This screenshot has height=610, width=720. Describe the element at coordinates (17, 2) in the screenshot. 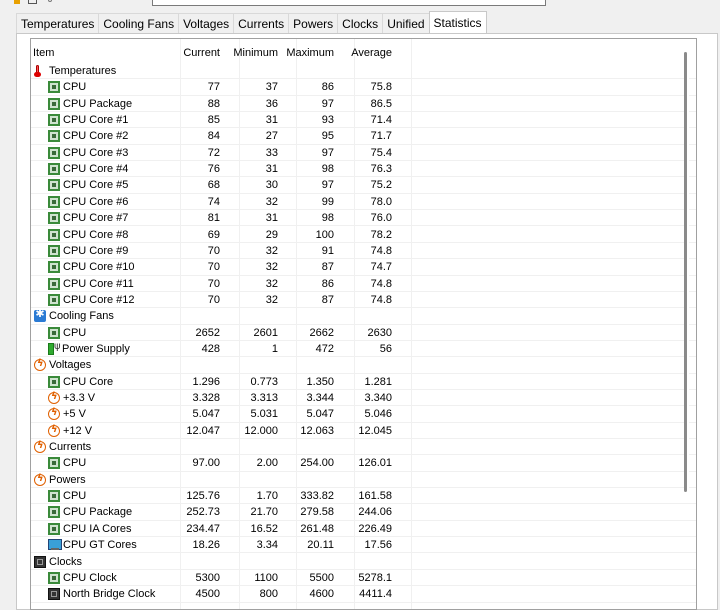

I see `folder-icon` at that location.